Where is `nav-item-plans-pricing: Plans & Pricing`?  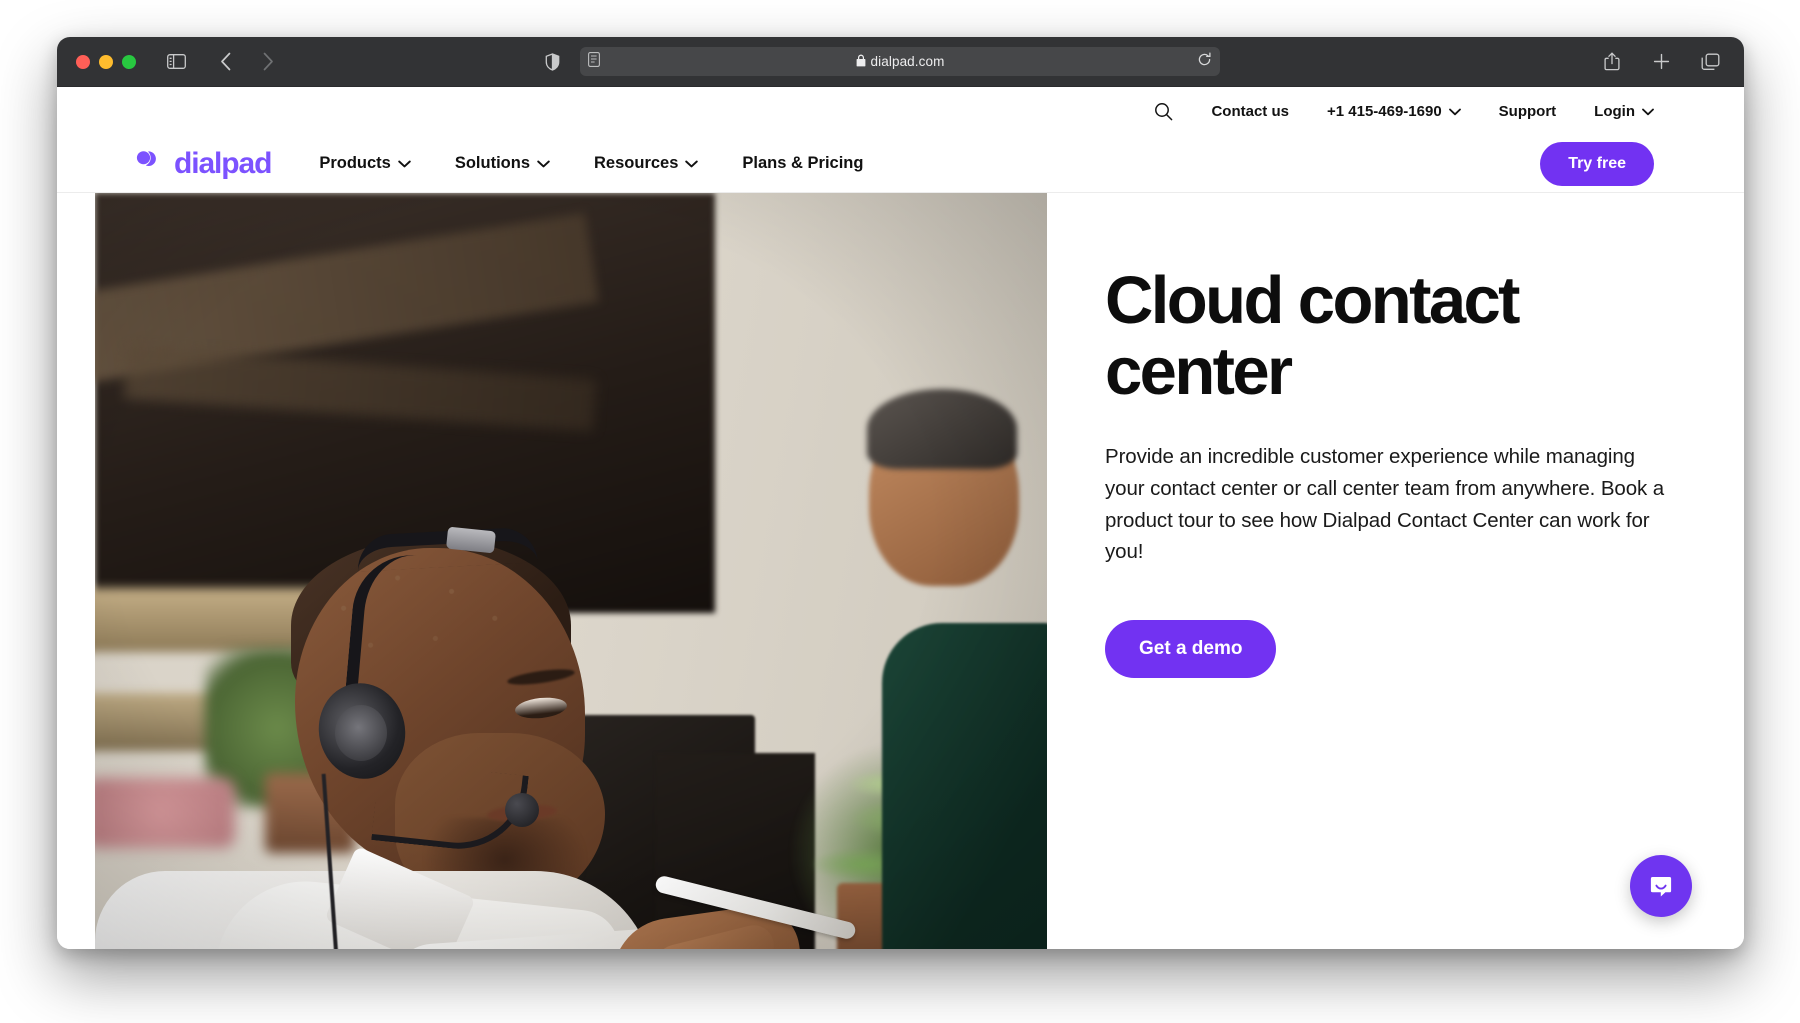 nav-item-plans-pricing: Plans & Pricing is located at coordinates (802, 163).